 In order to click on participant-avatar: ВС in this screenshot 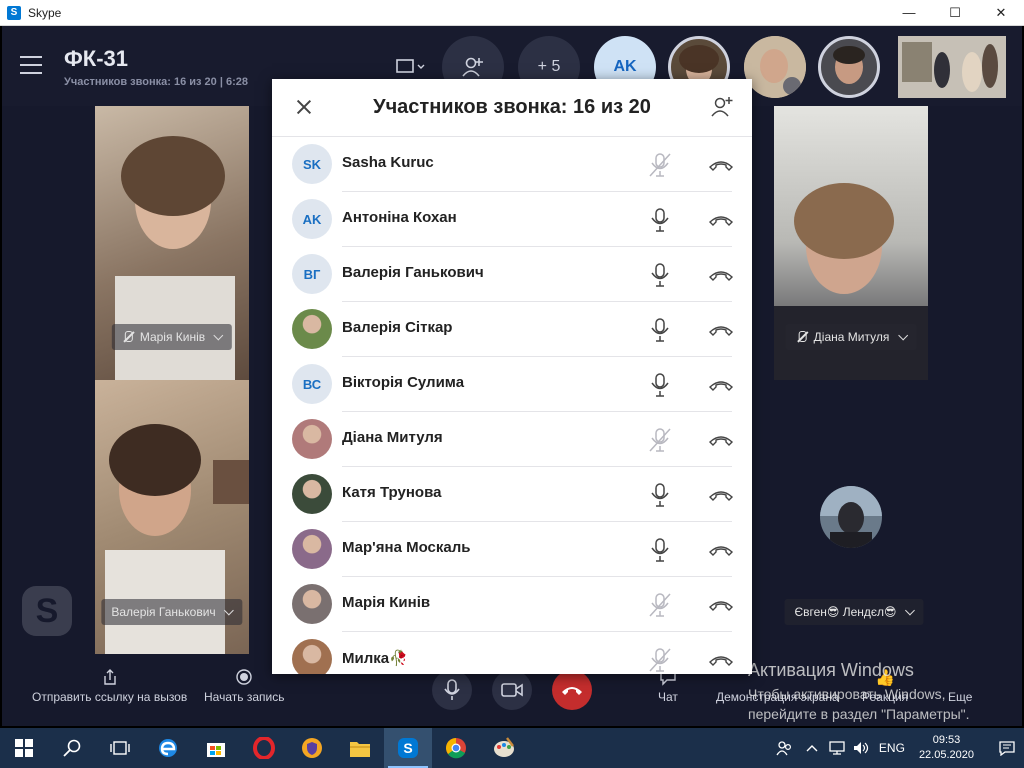, I will do `click(312, 384)`.